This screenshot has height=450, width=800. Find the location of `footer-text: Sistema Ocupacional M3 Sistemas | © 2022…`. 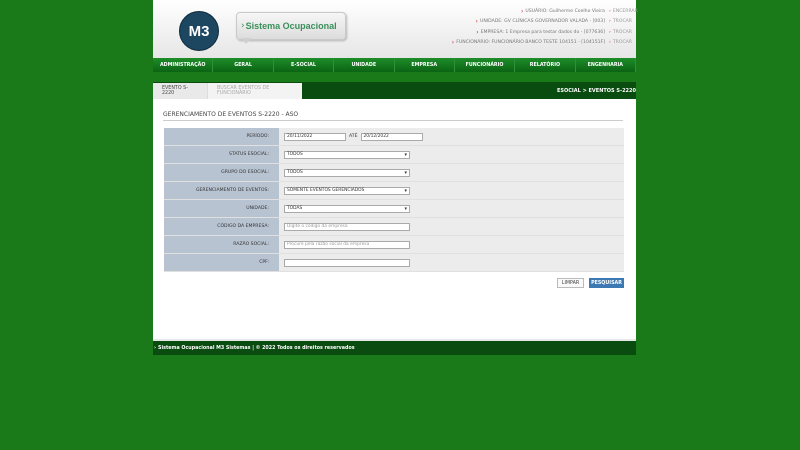

footer-text: Sistema Ocupacional M3 Sistemas | © 2022… is located at coordinates (256, 348).